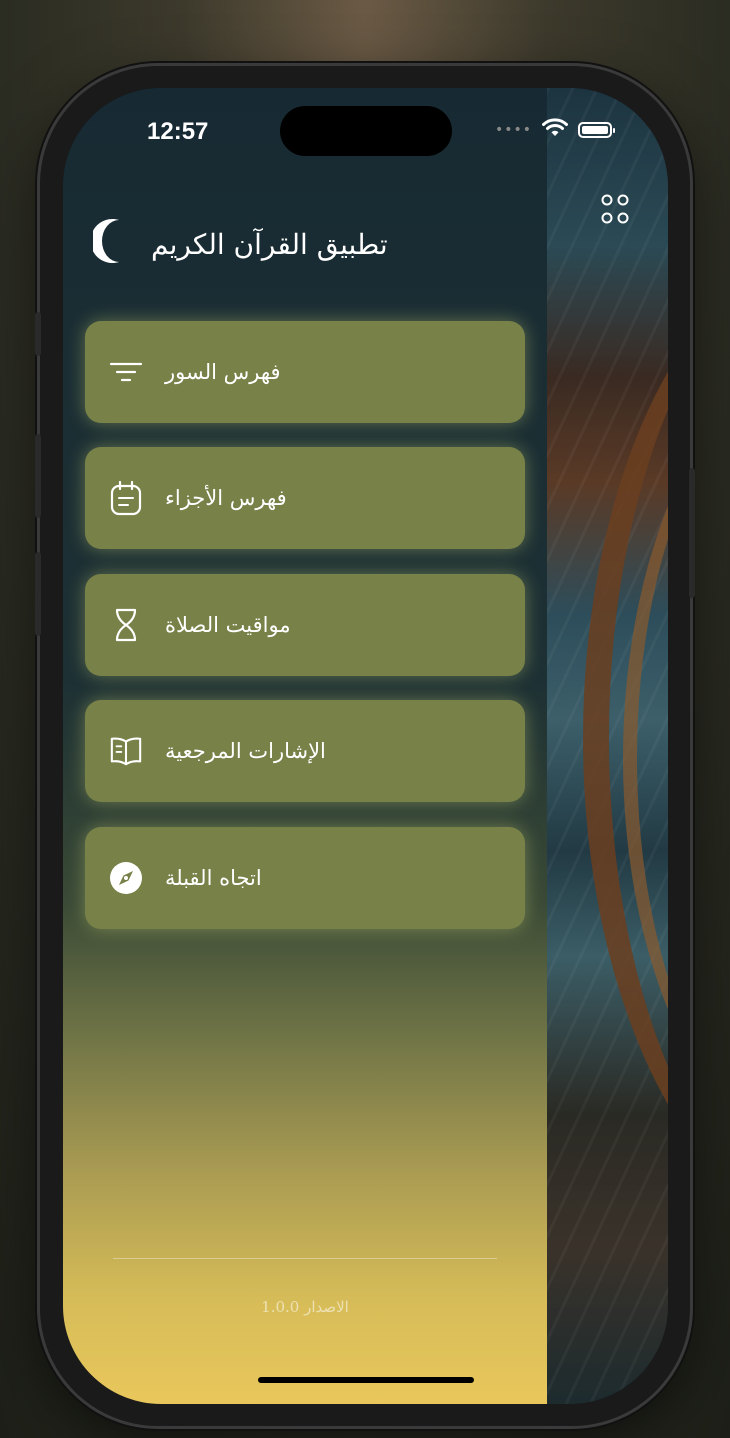 This screenshot has height=1438, width=730. I want to click on battery-icon, so click(596, 130).